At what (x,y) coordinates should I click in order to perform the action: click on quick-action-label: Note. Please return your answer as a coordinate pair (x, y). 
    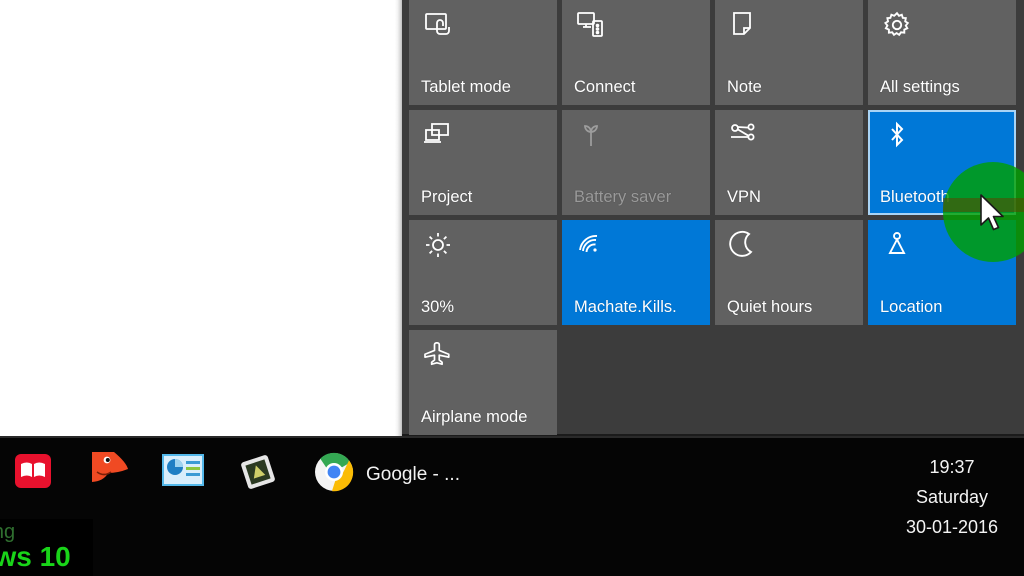
    Looking at the image, I should click on (744, 87).